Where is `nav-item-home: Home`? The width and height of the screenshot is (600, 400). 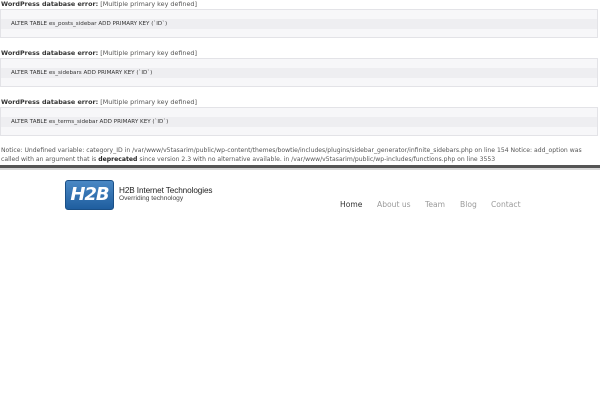 nav-item-home: Home is located at coordinates (351, 205).